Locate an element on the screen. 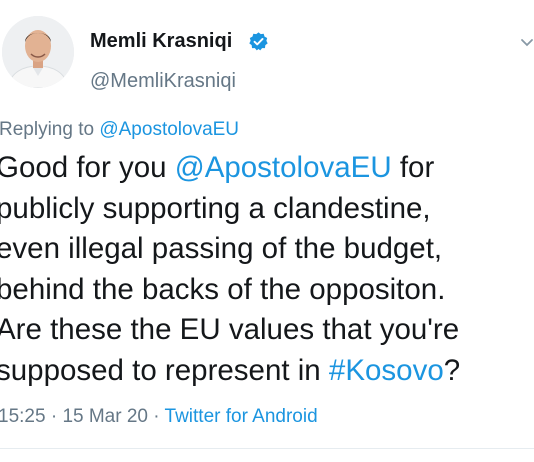 Image resolution: width=534 pixels, height=462 pixels. tweet-meta: 15:25 · 15 Mar 20 · Twitter for Android is located at coordinates (159, 417).